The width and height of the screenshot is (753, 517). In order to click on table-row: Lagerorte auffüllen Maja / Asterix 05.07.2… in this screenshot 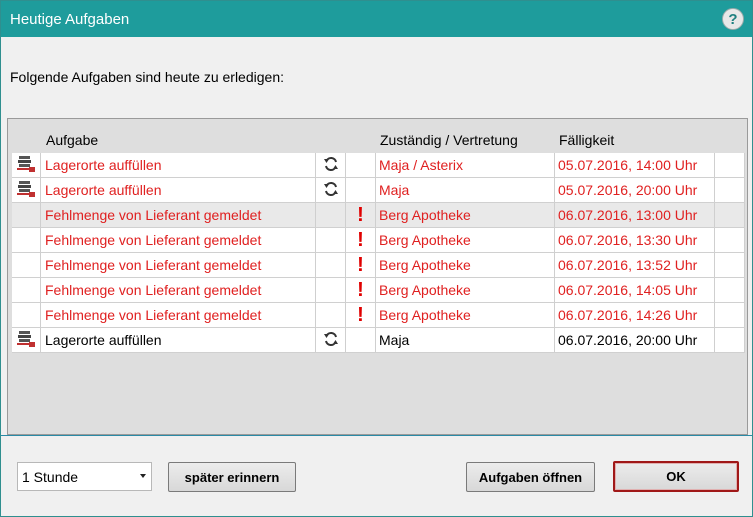, I will do `click(378, 165)`.